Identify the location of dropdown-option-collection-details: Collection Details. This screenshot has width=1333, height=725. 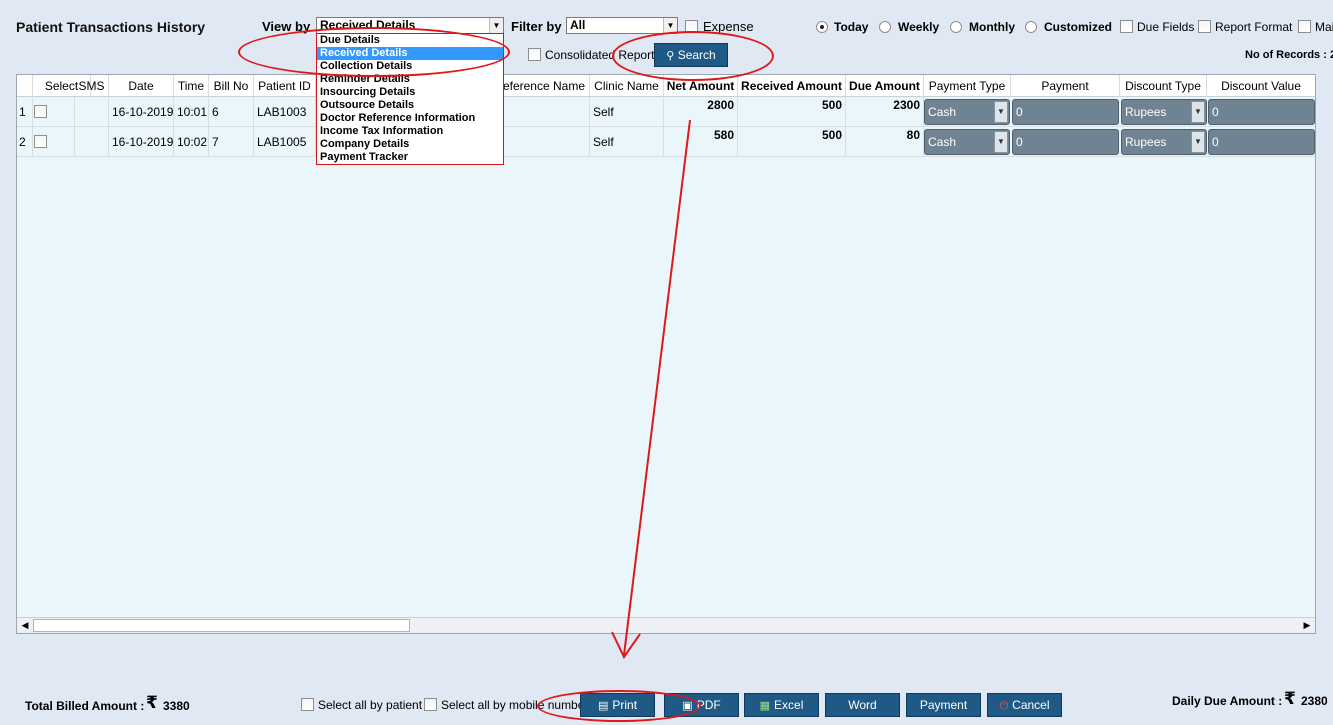
(410, 66).